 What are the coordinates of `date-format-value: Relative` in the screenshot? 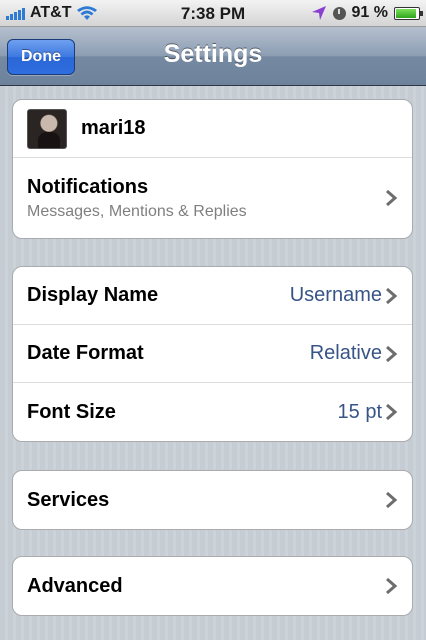 It's located at (345, 353).